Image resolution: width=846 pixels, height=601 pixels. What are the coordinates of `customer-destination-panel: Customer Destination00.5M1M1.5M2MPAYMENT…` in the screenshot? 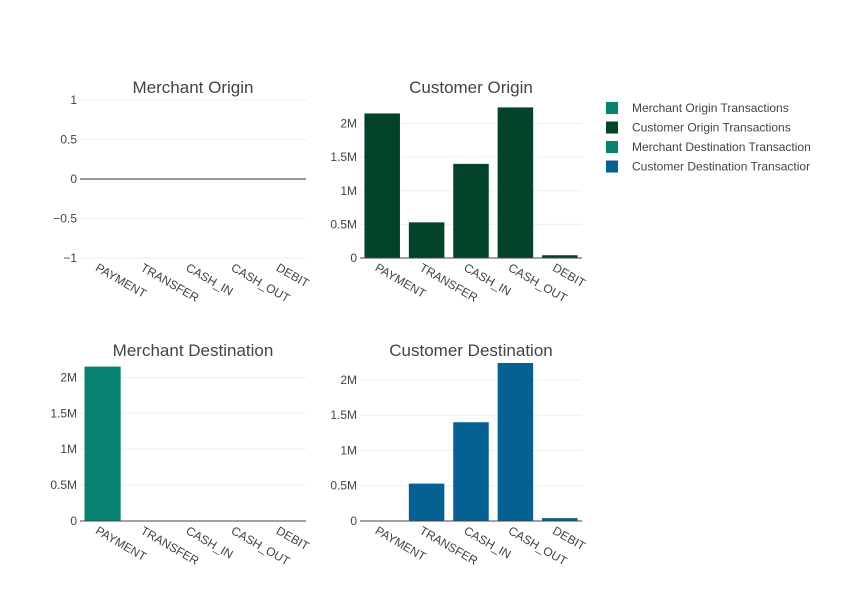 It's located at (459, 455).